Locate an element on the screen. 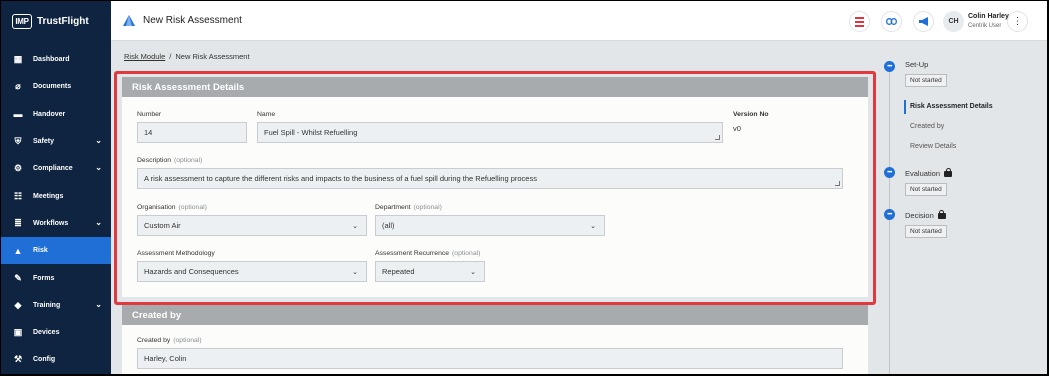 The height and width of the screenshot is (376, 1049). created-by-field: Harley, Colin is located at coordinates (490, 358).